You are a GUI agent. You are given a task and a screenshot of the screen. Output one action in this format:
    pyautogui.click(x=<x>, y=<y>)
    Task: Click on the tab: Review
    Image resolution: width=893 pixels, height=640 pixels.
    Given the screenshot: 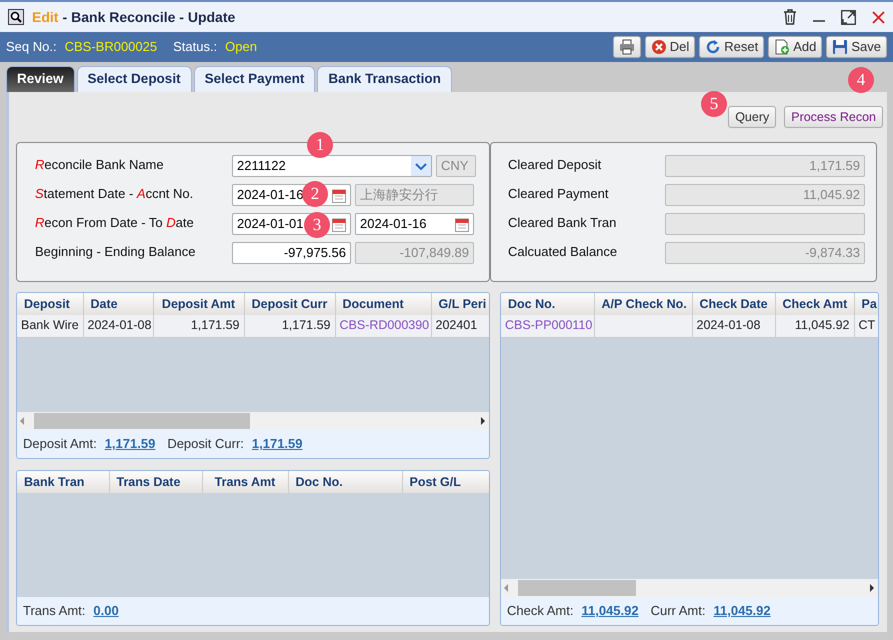 What is the action you would take?
    pyautogui.click(x=40, y=79)
    